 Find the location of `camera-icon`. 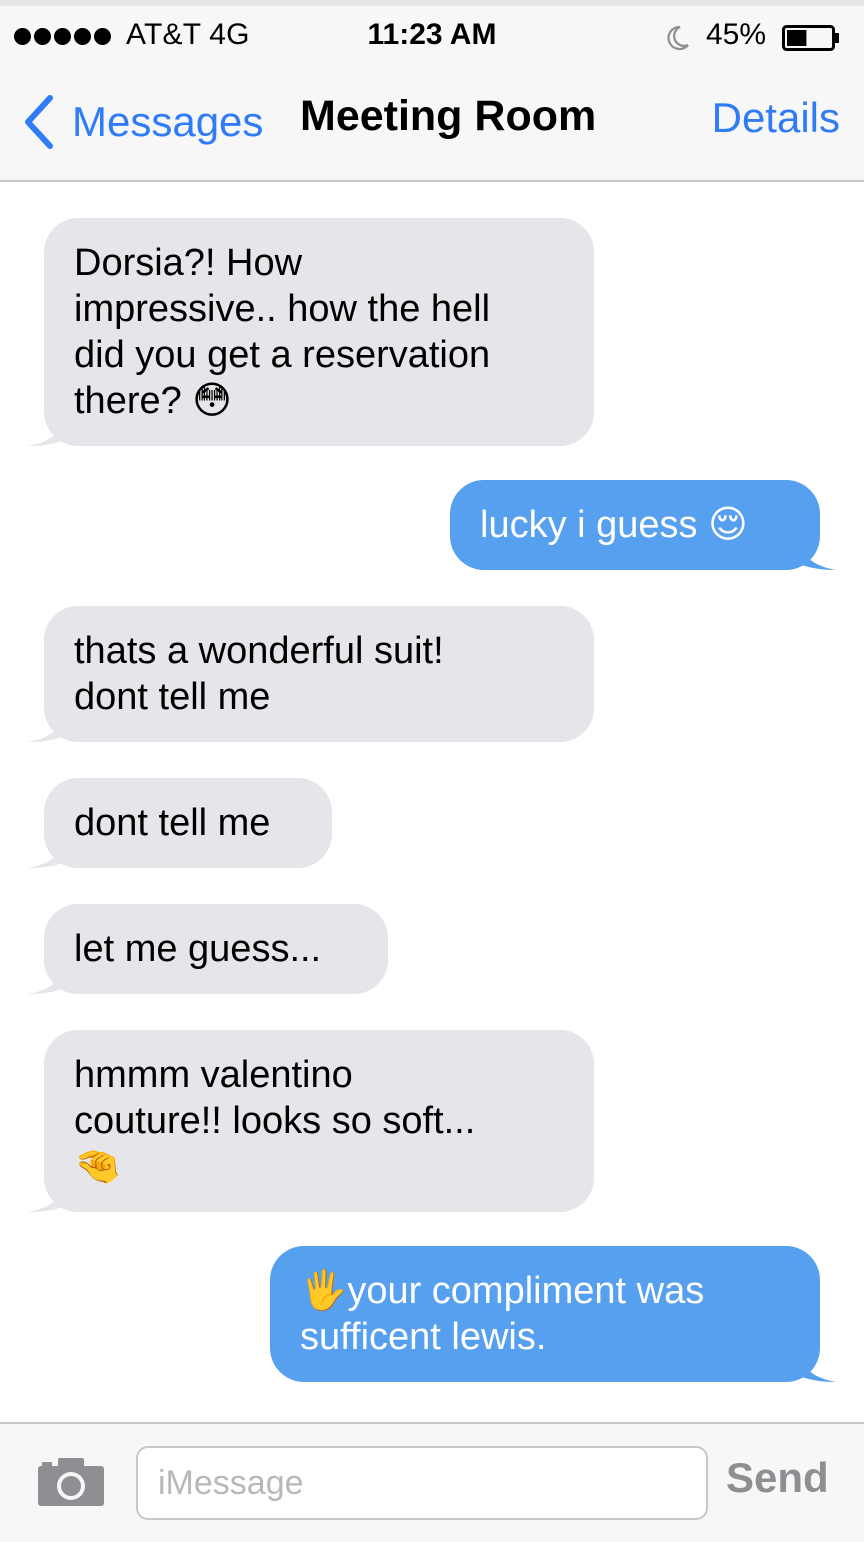

camera-icon is located at coordinates (71, 1481).